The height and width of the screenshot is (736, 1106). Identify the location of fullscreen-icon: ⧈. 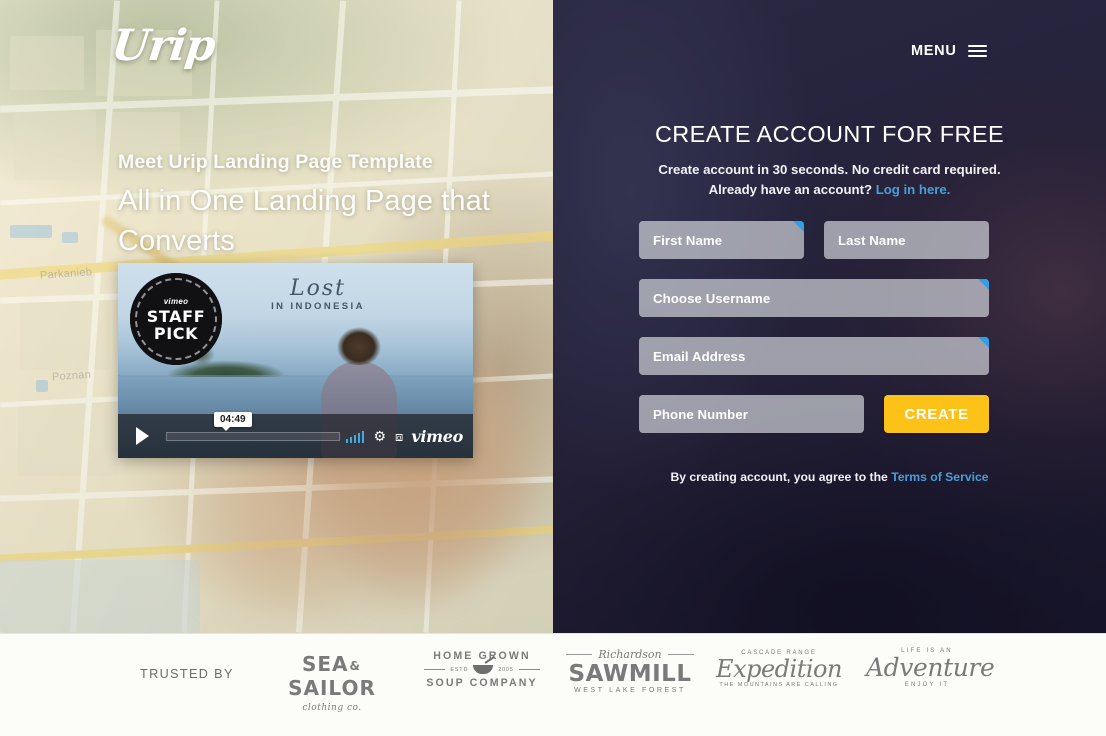
(399, 436).